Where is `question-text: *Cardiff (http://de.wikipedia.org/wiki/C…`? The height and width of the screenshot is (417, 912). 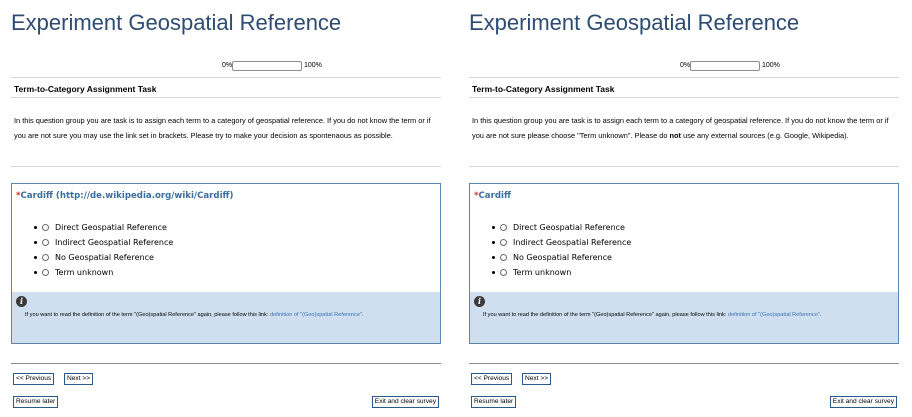 question-text: *Cardiff (http://de.wikipedia.org/wiki/C… is located at coordinates (124, 196).